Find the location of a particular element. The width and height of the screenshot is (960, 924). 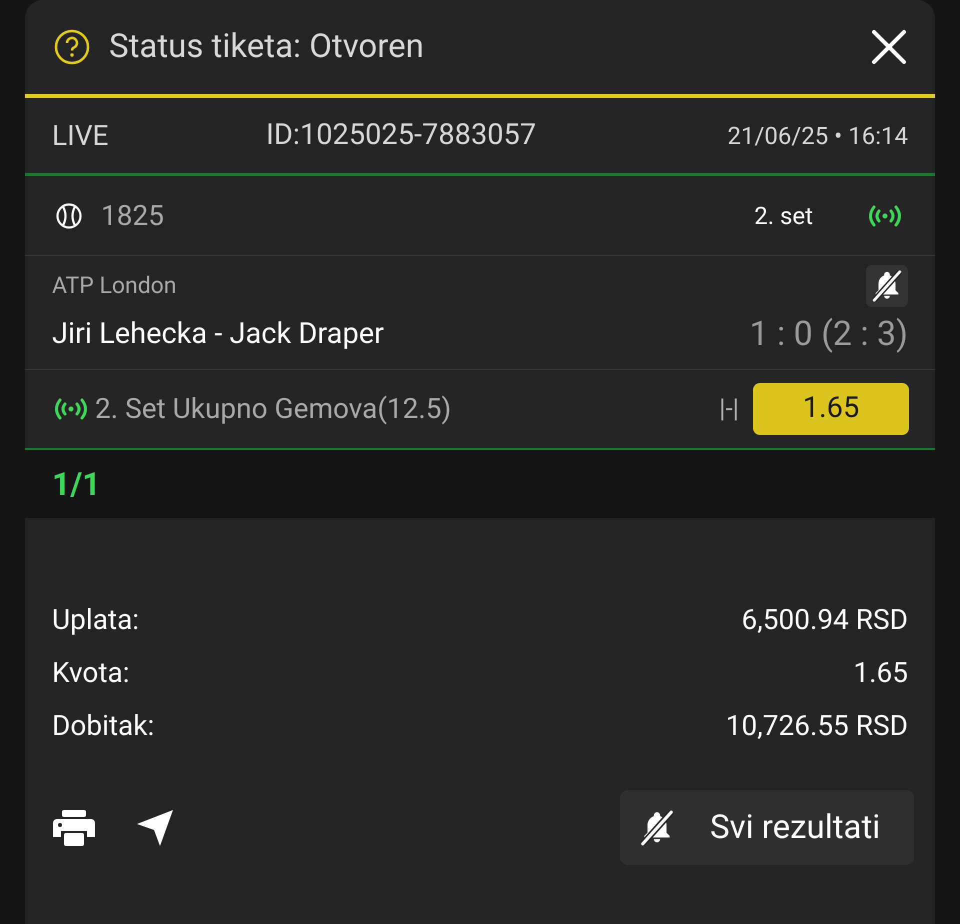

market-name: 2. Set Ukupno Gemova(12.5) is located at coordinates (273, 409).